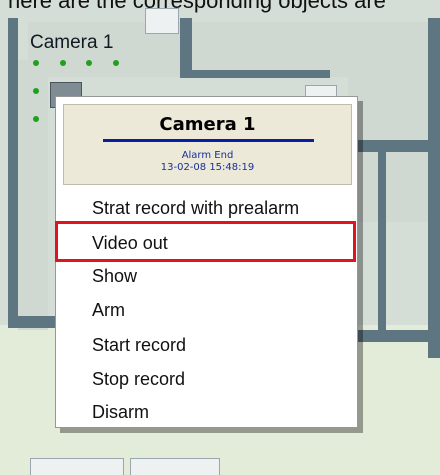 This screenshot has height=475, width=440. What do you see at coordinates (77, 466) in the screenshot?
I see `furniture-box-bottom-left` at bounding box center [77, 466].